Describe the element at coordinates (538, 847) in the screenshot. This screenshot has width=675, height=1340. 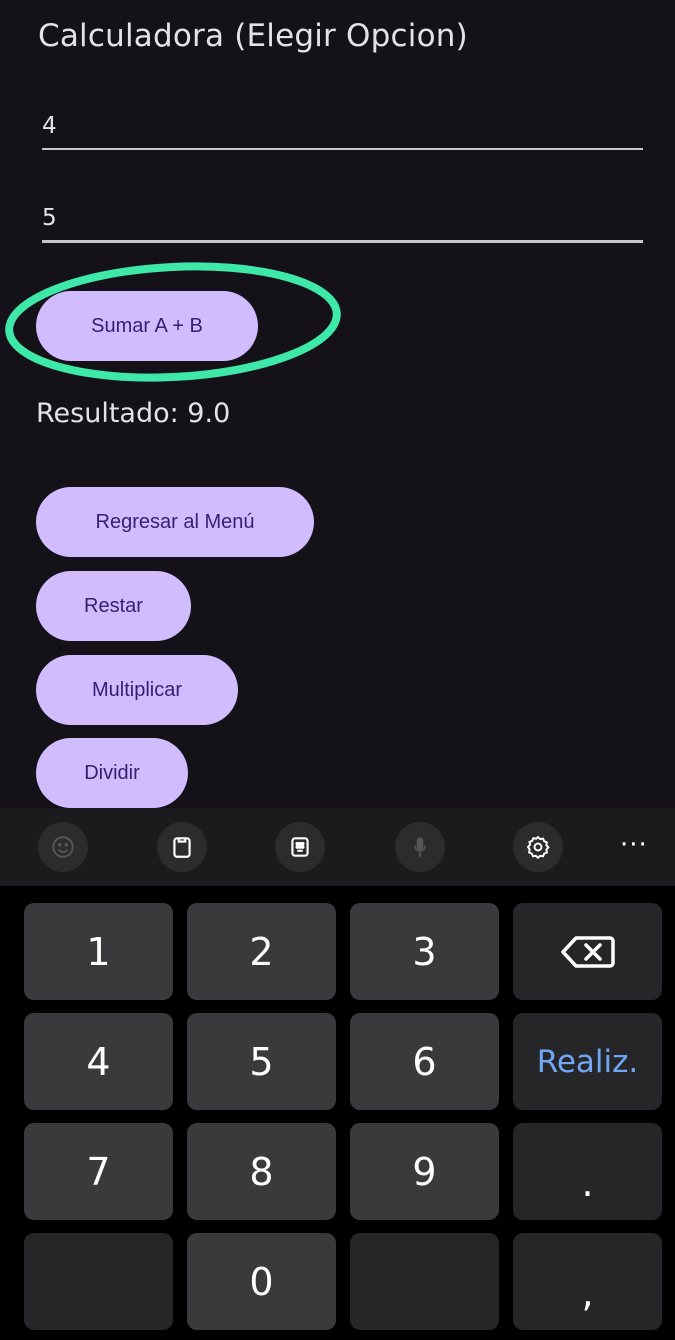
I see `settings-icon` at that location.